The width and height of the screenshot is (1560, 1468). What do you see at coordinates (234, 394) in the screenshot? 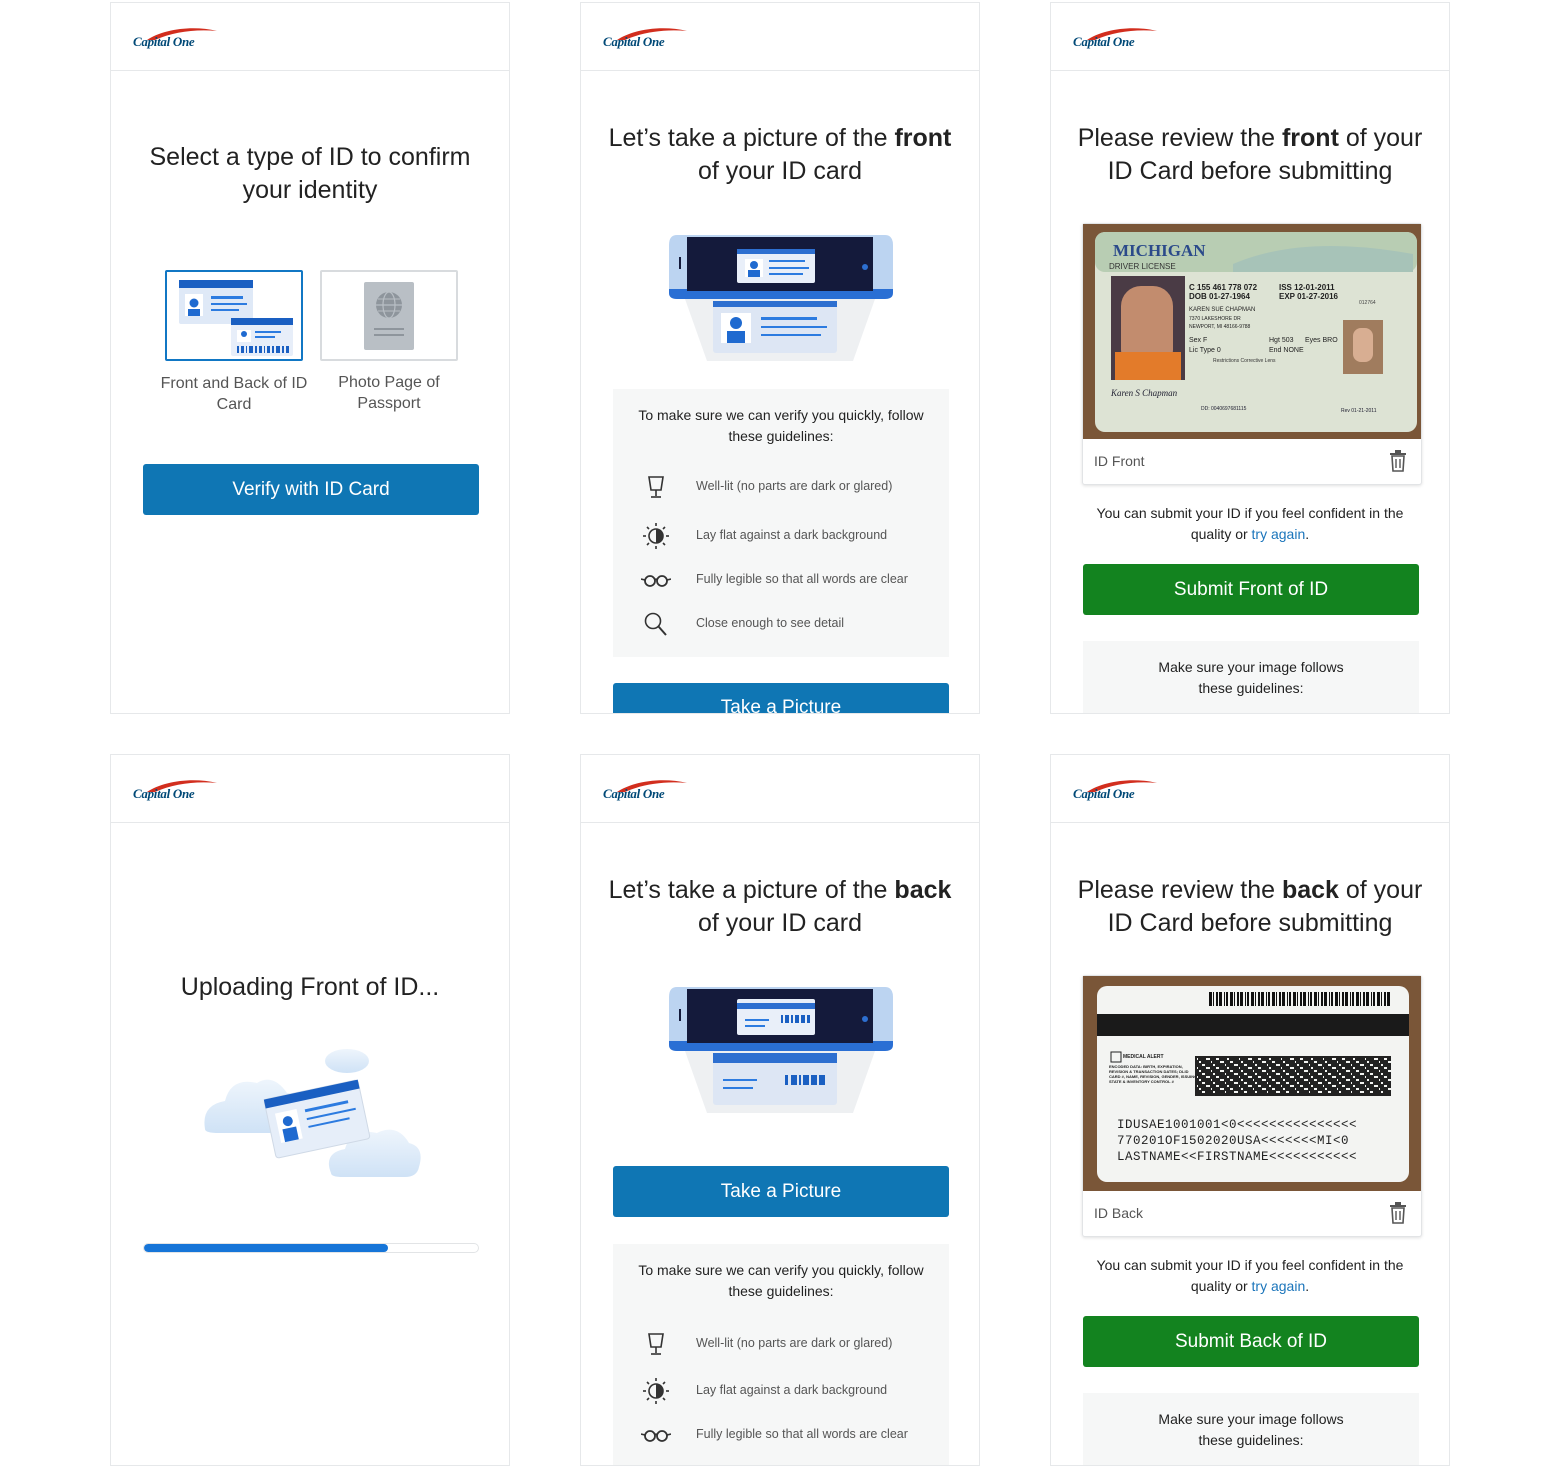
I see `option-id-card-label: Front and Back of ID Card` at bounding box center [234, 394].